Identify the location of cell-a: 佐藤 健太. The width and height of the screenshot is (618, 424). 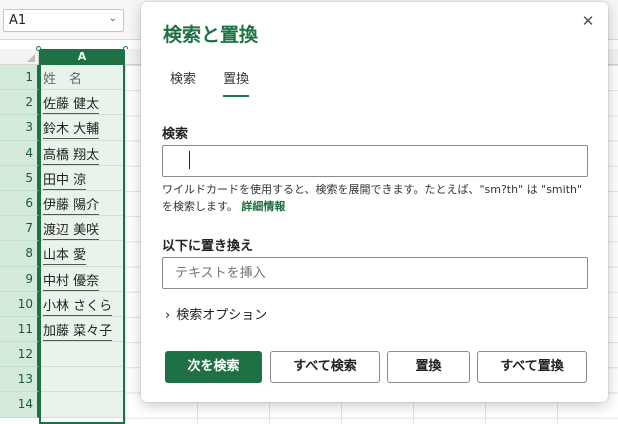
(82, 103).